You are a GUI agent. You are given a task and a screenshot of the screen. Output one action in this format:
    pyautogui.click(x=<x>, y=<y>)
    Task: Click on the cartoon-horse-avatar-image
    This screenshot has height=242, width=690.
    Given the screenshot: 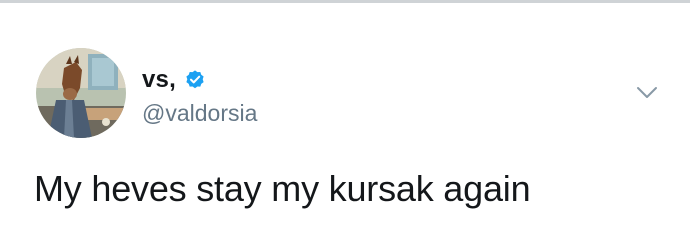 What is the action you would take?
    pyautogui.click(x=81, y=93)
    